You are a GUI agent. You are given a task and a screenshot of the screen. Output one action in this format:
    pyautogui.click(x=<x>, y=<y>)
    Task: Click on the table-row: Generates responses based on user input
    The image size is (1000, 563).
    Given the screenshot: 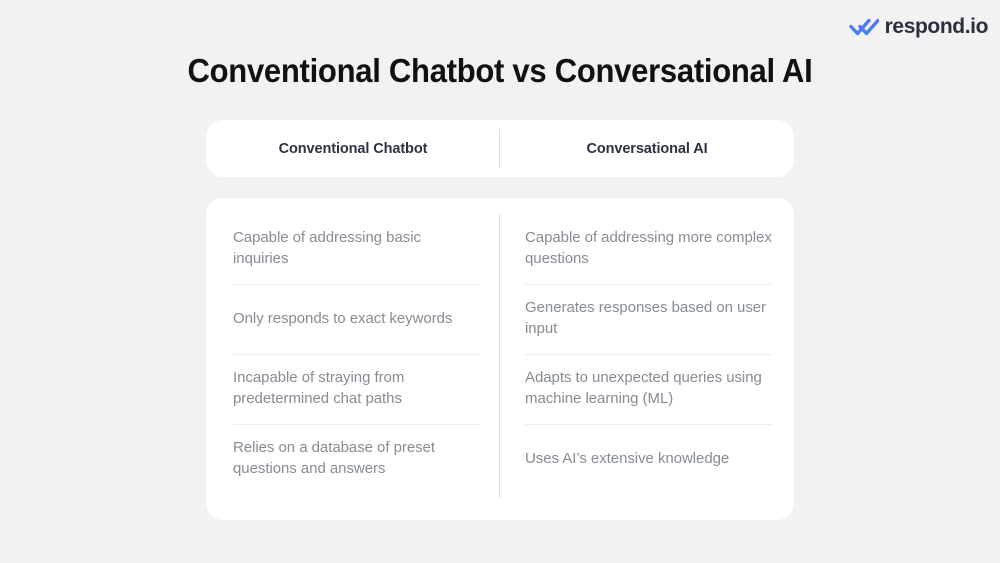 What is the action you would take?
    pyautogui.click(x=648, y=319)
    